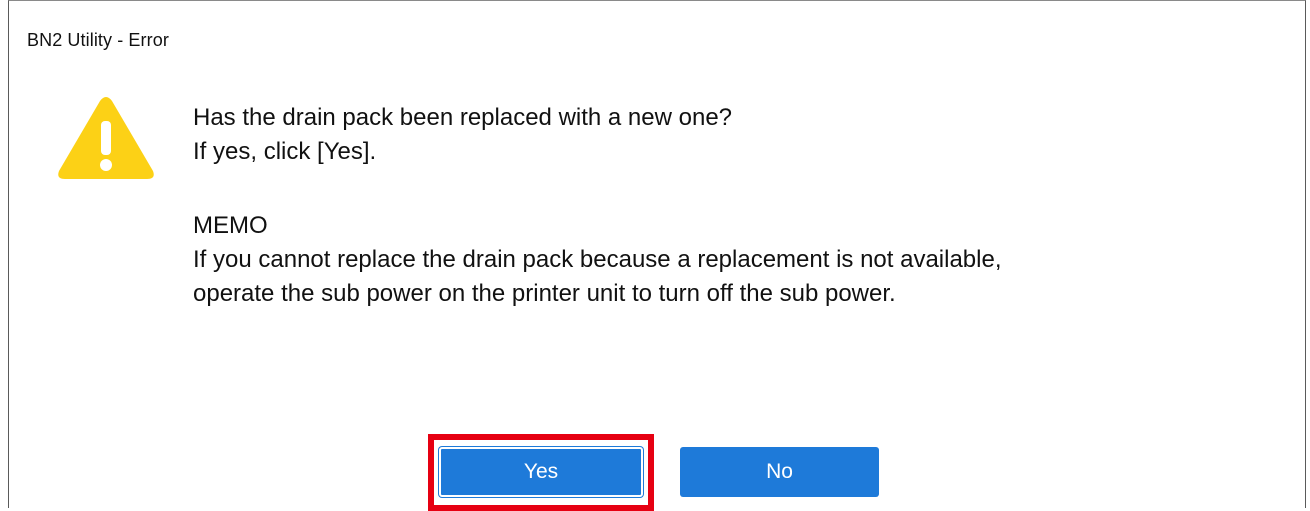 The image size is (1310, 511). I want to click on no-button: No, so click(779, 472).